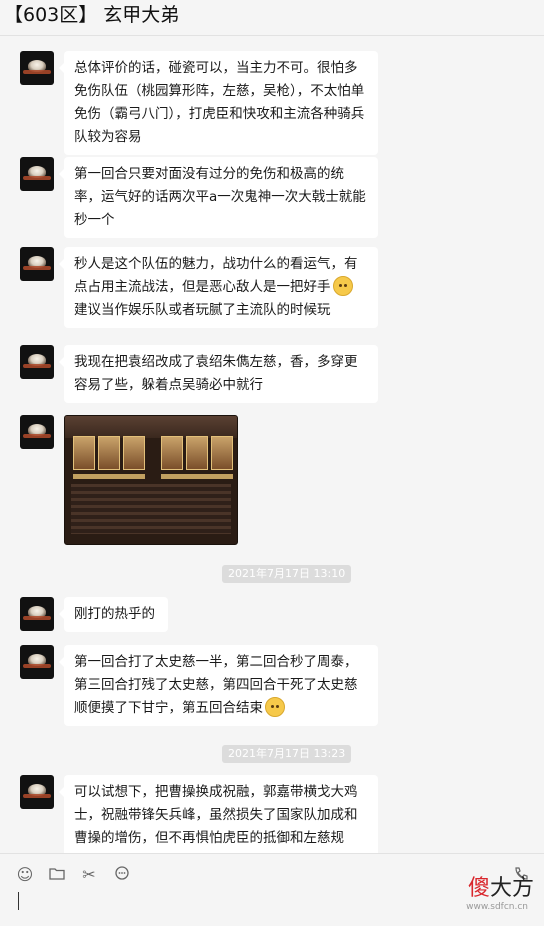  I want to click on thinking-emoji-icon, so click(275, 707).